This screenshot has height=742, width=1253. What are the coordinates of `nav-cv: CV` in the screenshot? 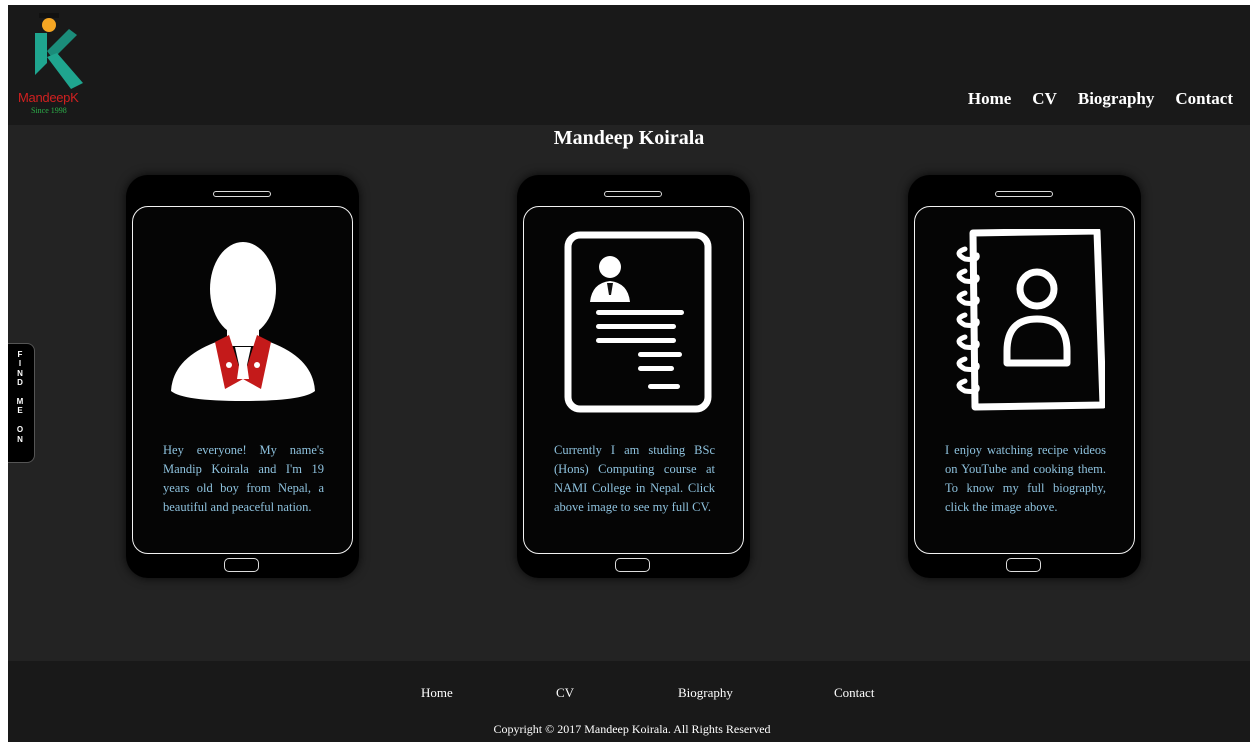 It's located at (1044, 99).